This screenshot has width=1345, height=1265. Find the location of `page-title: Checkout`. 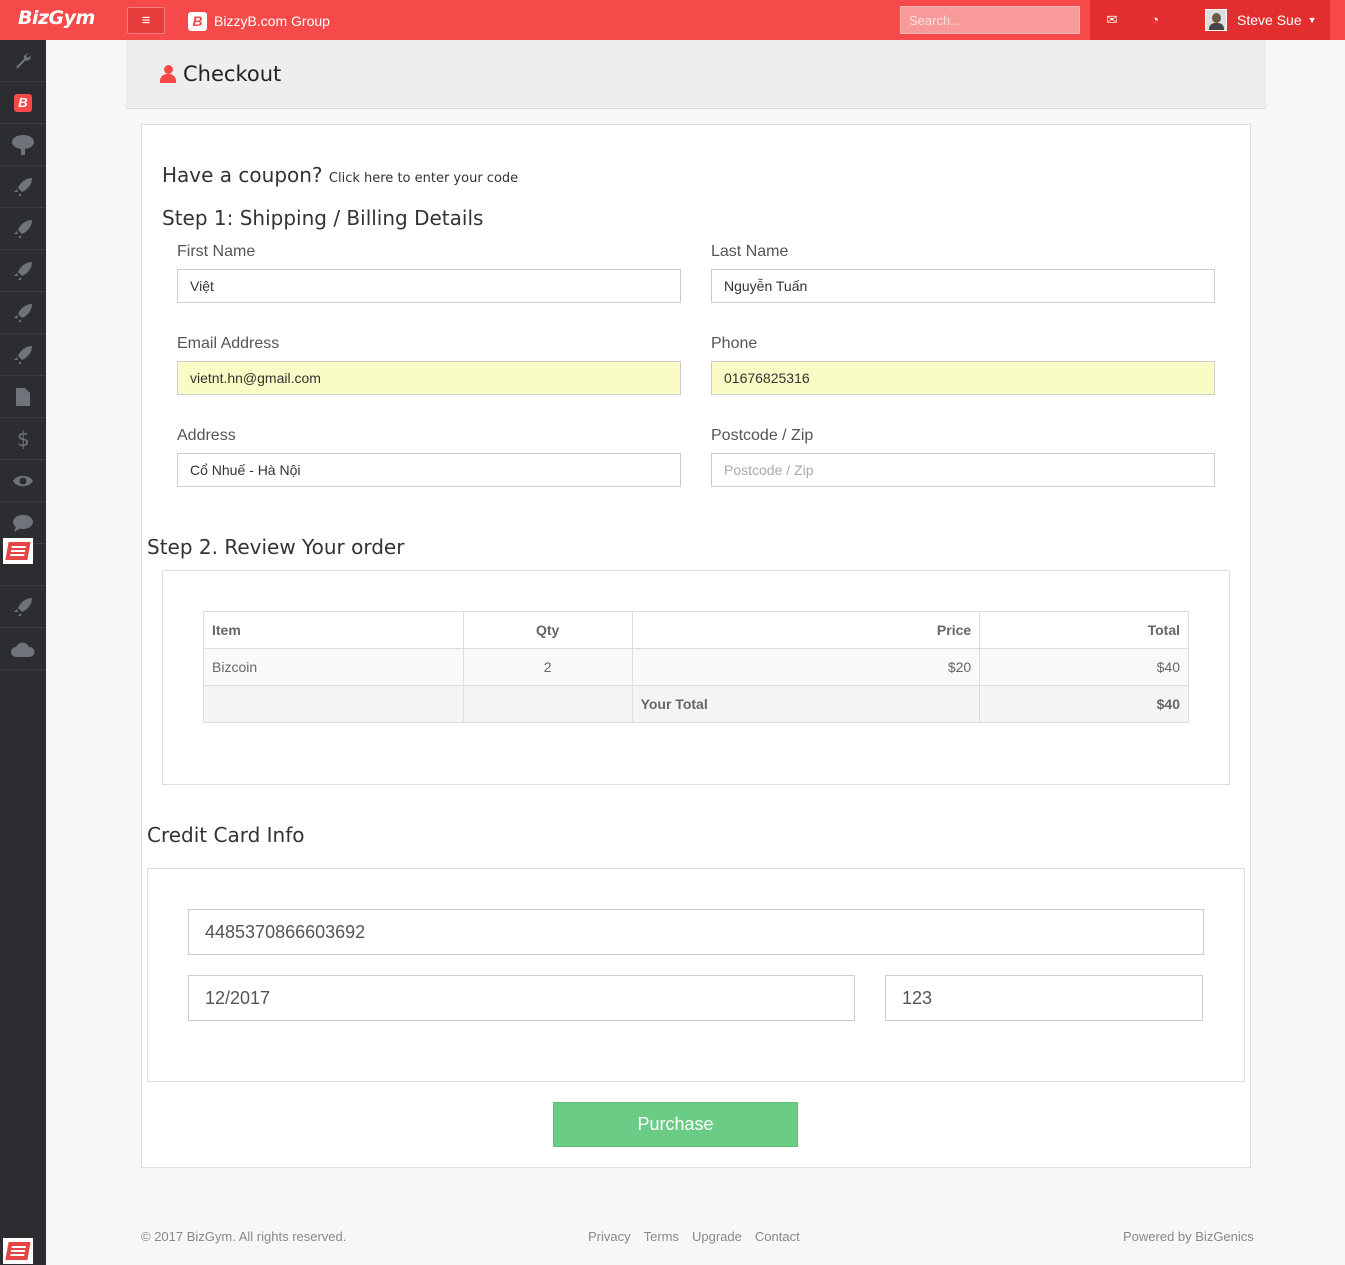

page-title: Checkout is located at coordinates (220, 74).